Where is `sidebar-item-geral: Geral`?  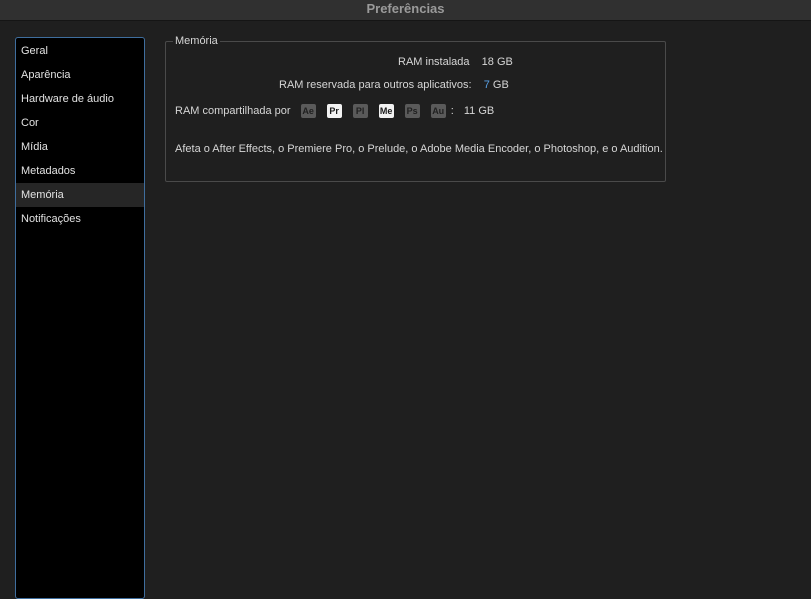
sidebar-item-geral: Geral is located at coordinates (80, 51).